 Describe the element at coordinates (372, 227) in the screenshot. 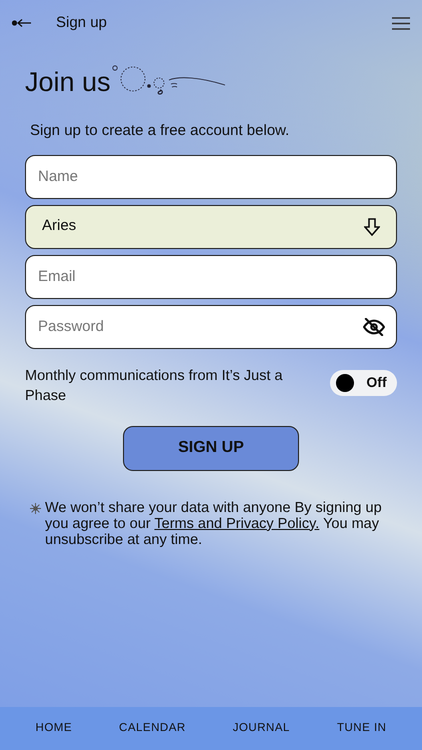

I see `down-arrow-icon` at that location.